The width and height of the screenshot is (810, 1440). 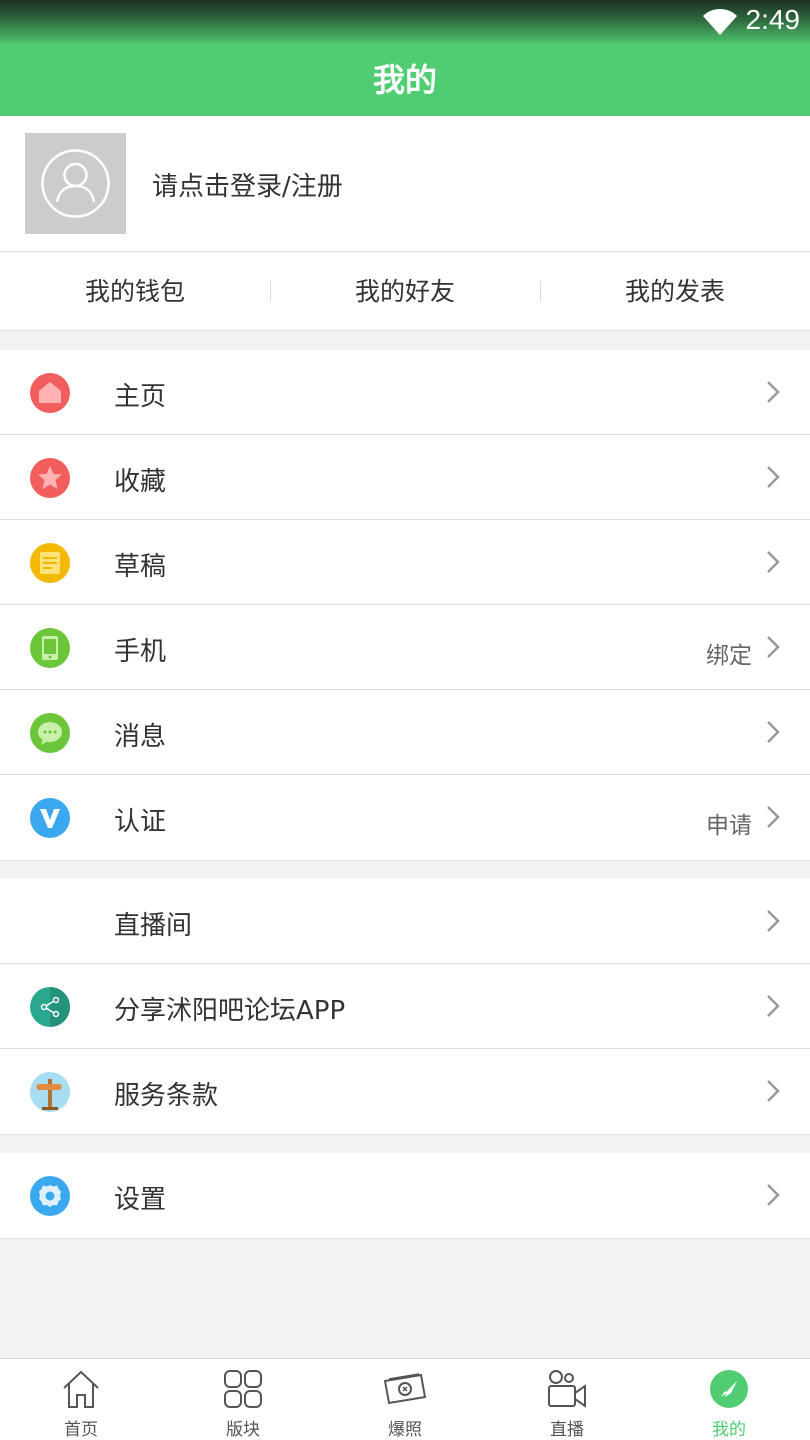 I want to click on menu-item-label: 草稿, so click(x=140, y=567).